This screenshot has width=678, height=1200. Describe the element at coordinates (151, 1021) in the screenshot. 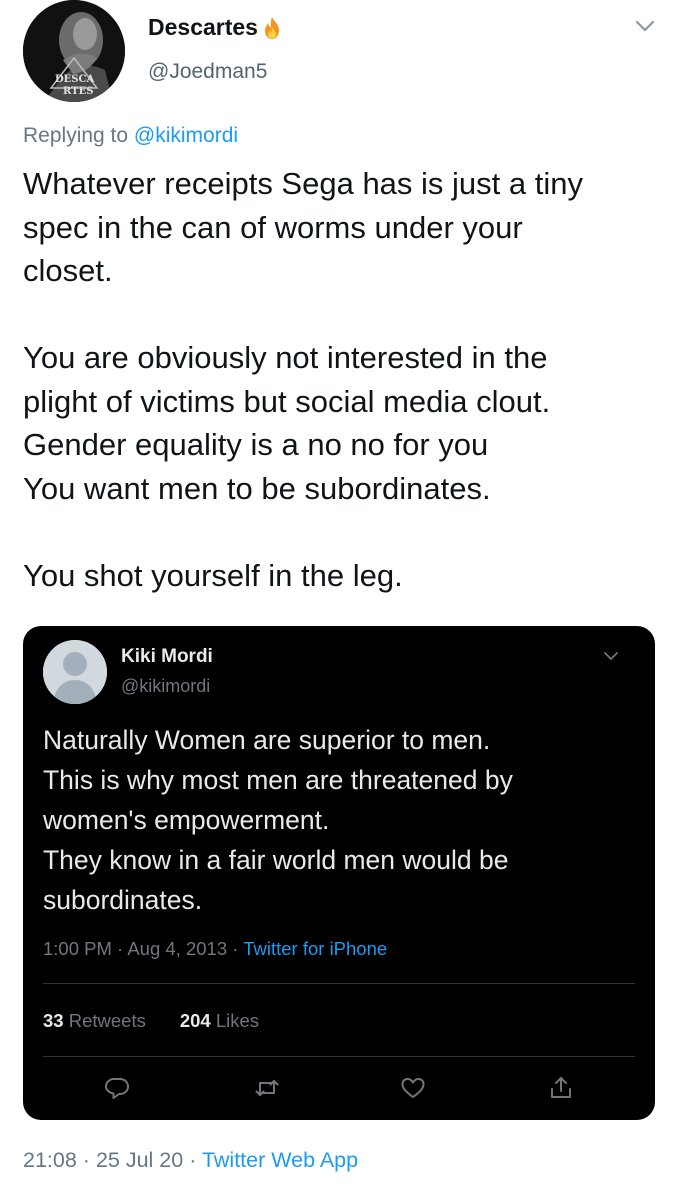

I see `quoted-stats: 33 Retweets 204 Likes` at that location.